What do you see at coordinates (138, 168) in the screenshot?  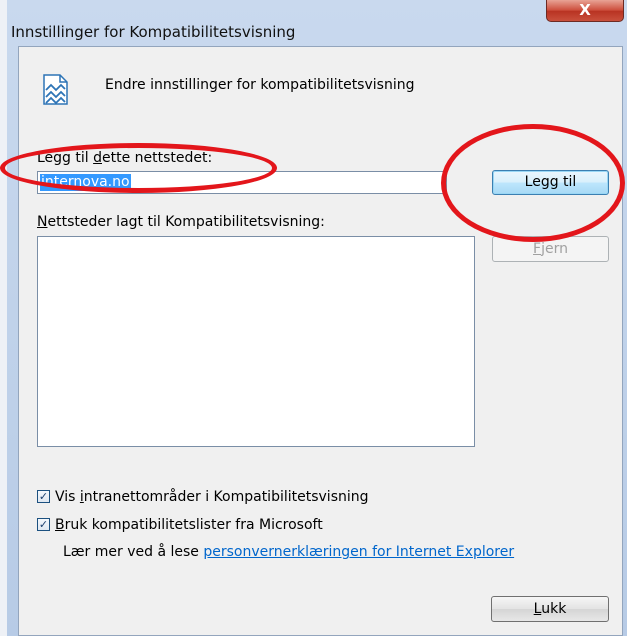 I see `red-annotation-ellipse-input` at bounding box center [138, 168].